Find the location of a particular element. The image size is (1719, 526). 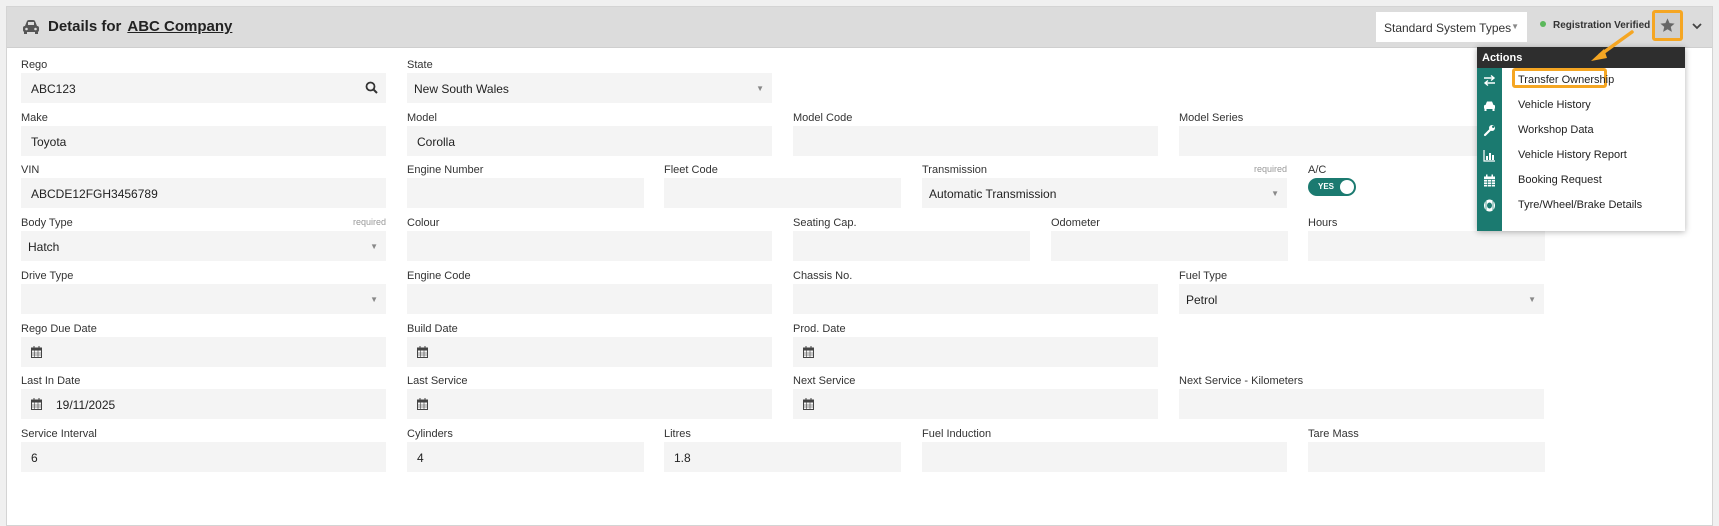

litres-value: 1.8 is located at coordinates (682, 458).